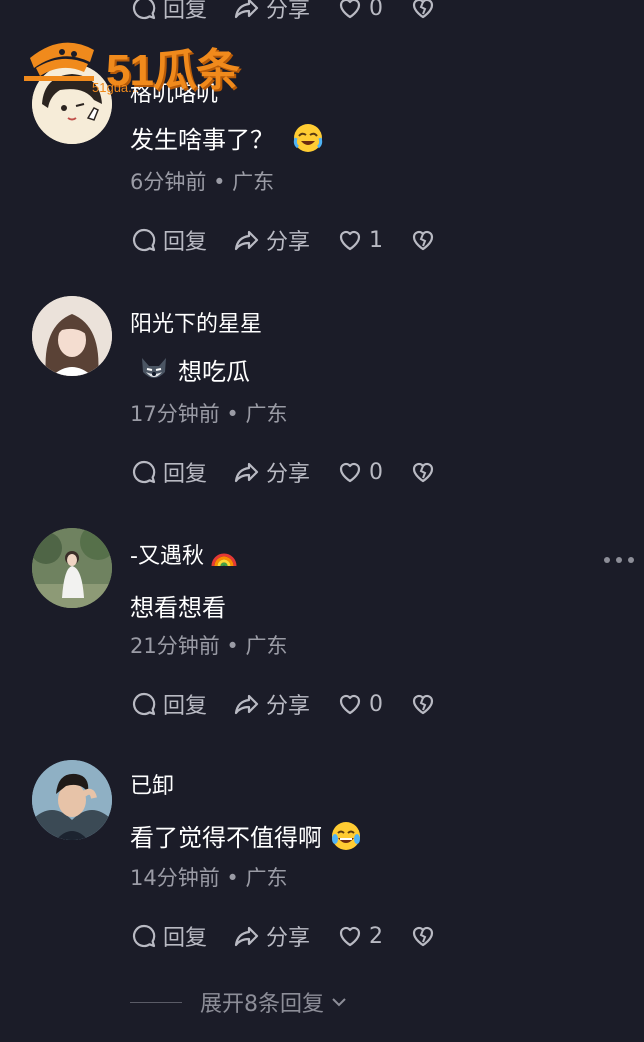  What do you see at coordinates (202, 140) in the screenshot?
I see `comment-text-content: 发生啥事了？` at bounding box center [202, 140].